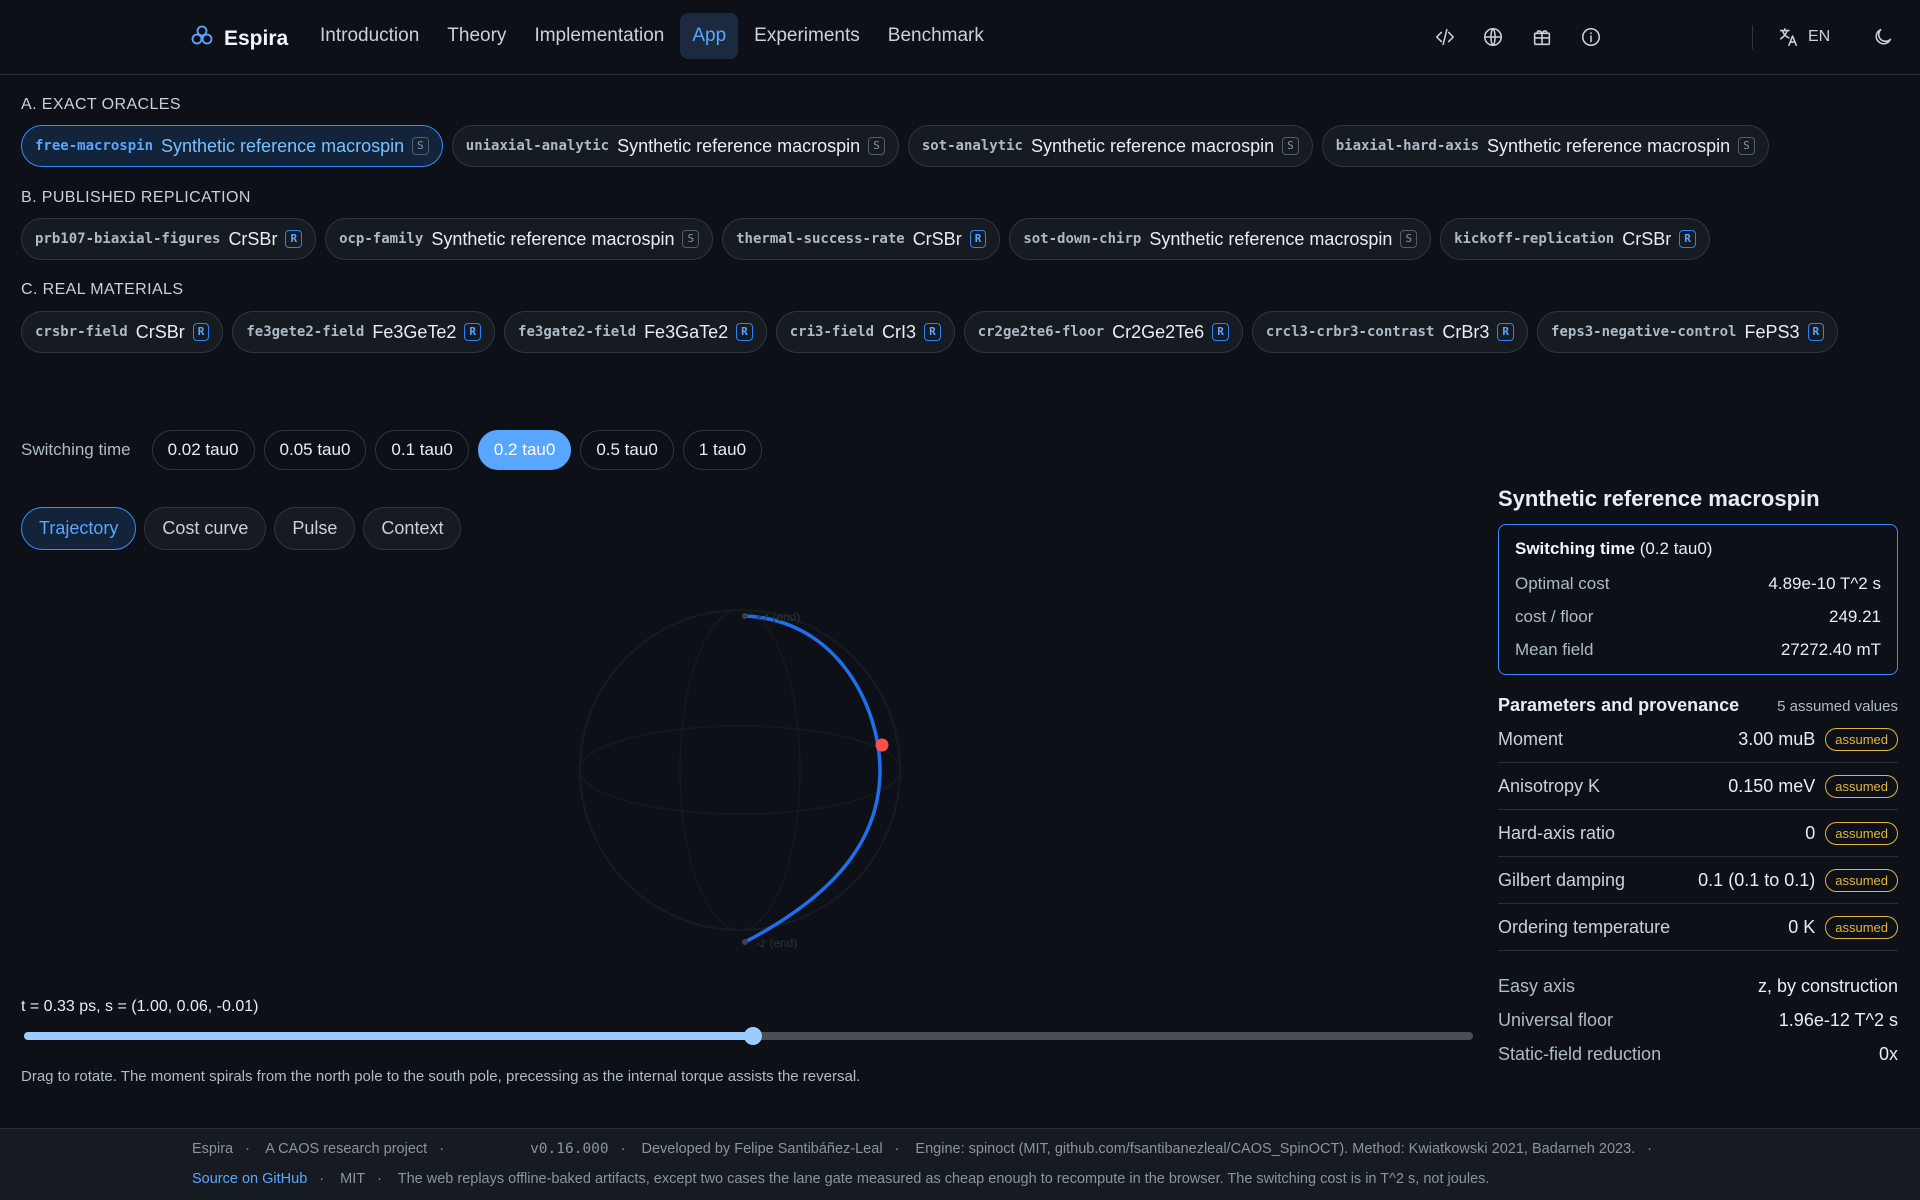  Describe the element at coordinates (776, 943) in the screenshot. I see `end-label: -z (end)` at that location.